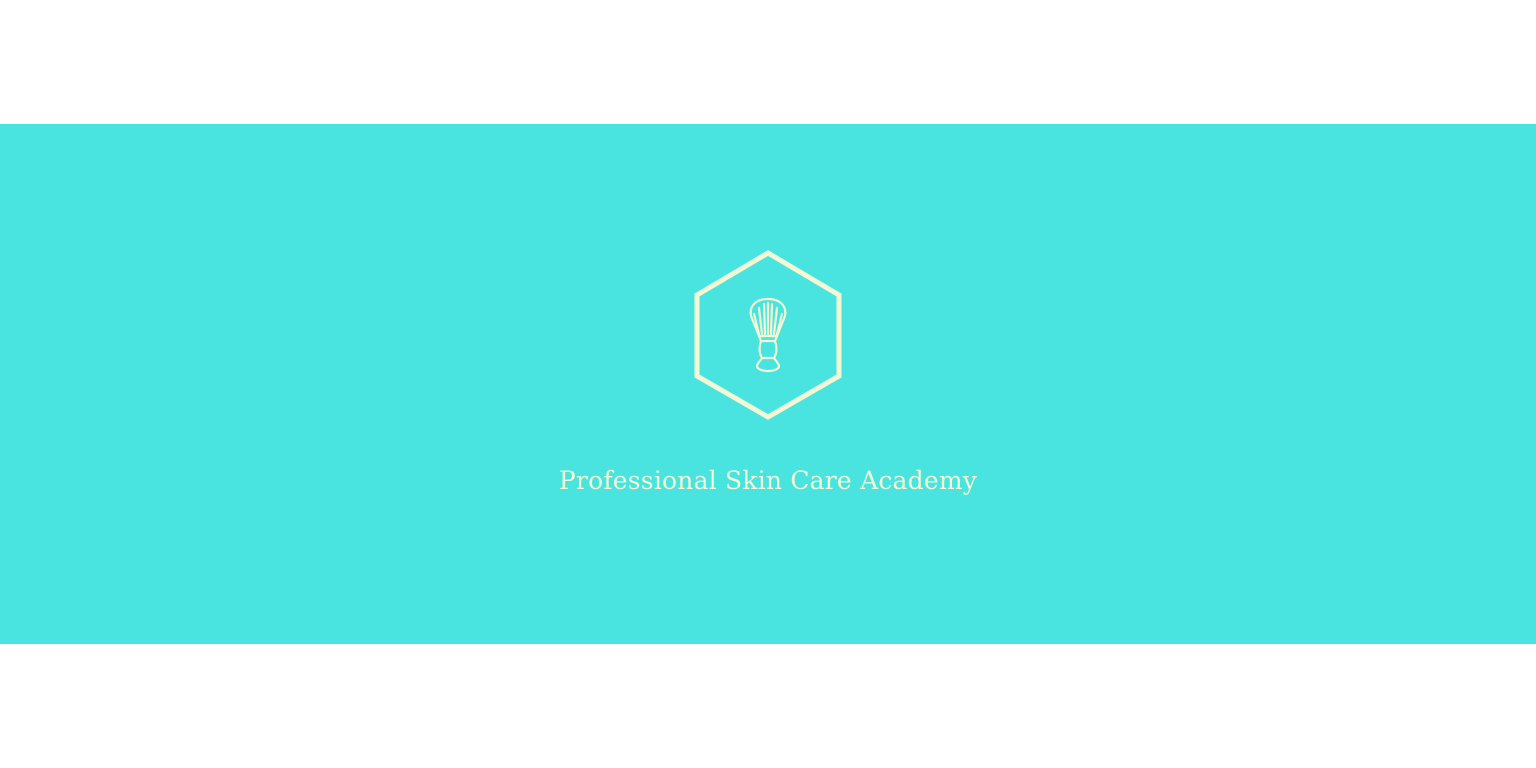 The image size is (1536, 768). I want to click on brand-name: Professional Skin Care Academy, so click(768, 480).